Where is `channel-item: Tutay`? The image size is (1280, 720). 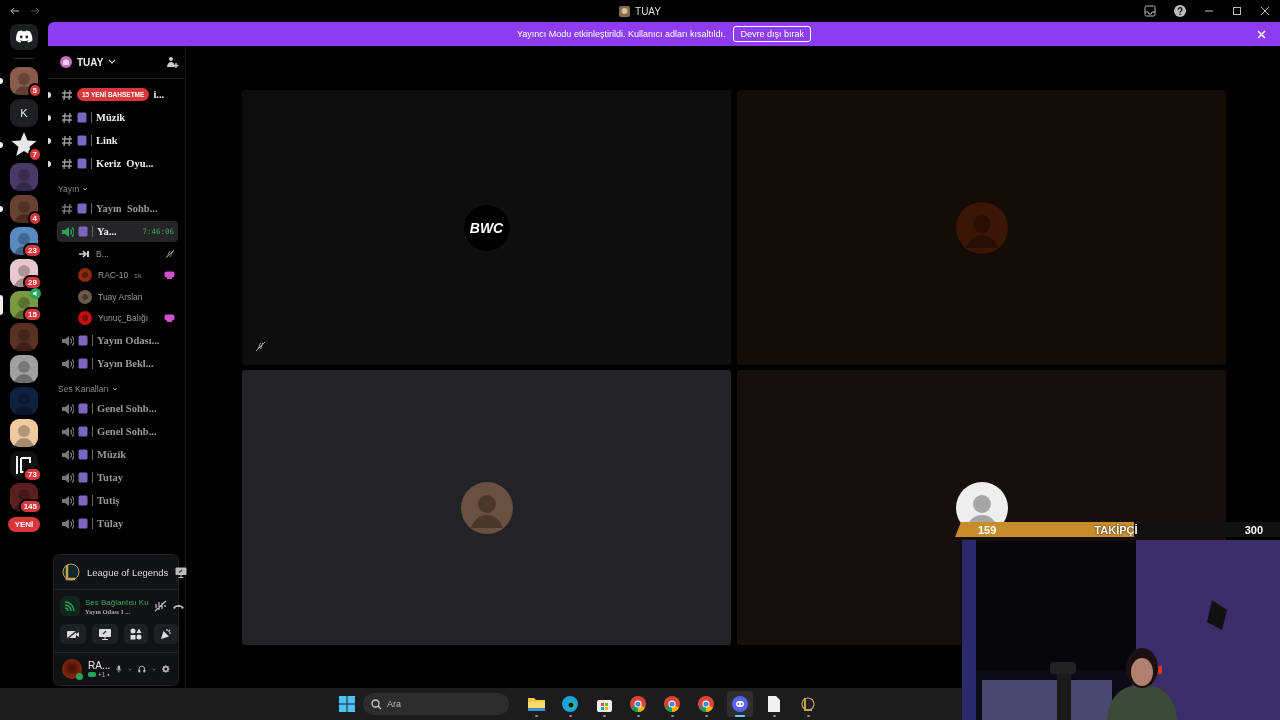 channel-item: Tutay is located at coordinates (117, 477).